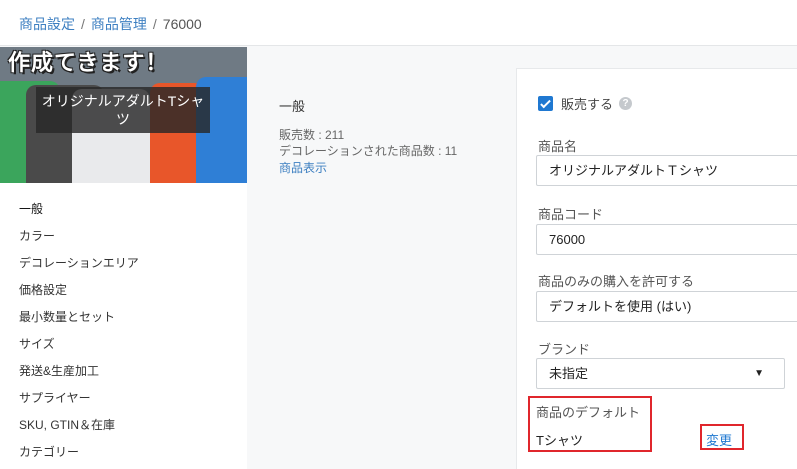 This screenshot has width=797, height=469. What do you see at coordinates (666, 239) in the screenshot?
I see `product-code-input: 76000` at bounding box center [666, 239].